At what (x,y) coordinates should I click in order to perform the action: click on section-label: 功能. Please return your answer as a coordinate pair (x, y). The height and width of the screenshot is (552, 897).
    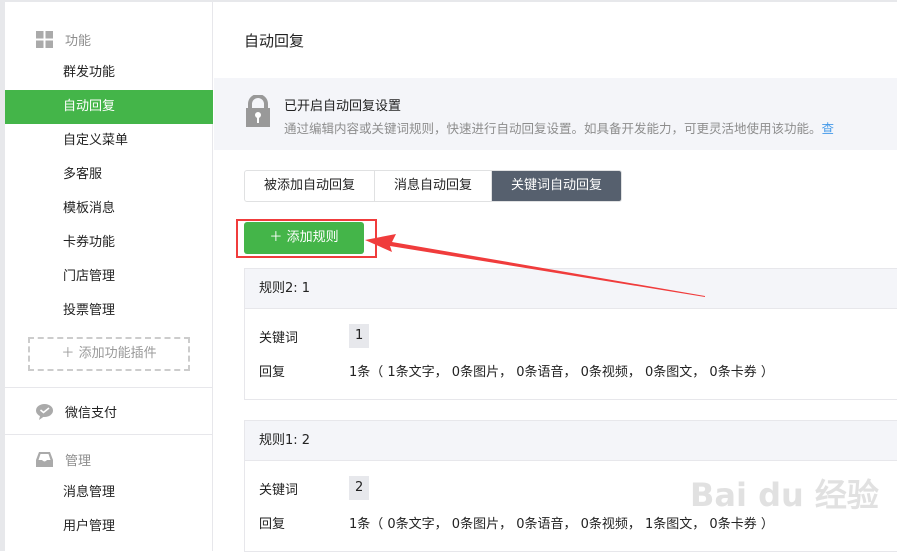
    Looking at the image, I should click on (78, 41).